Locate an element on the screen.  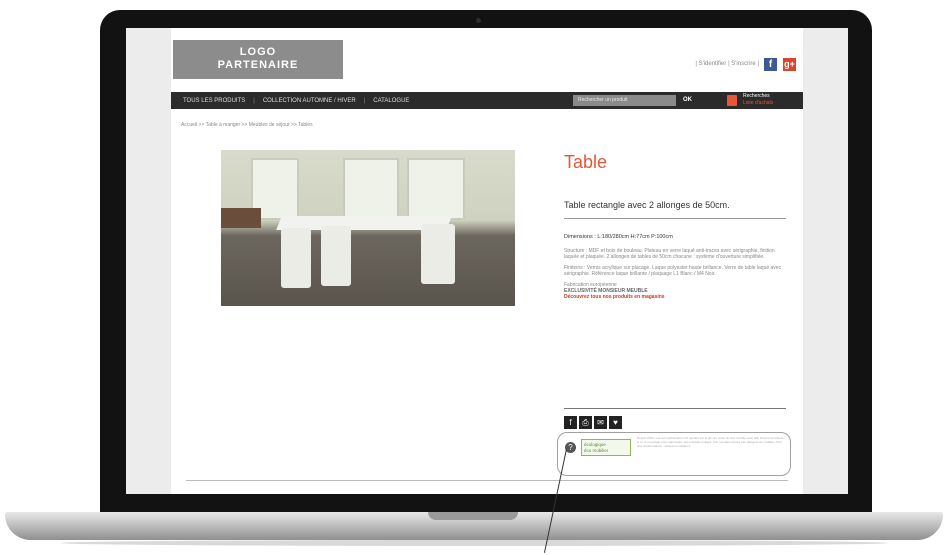
google-plus-icon: g+ is located at coordinates (789, 64).